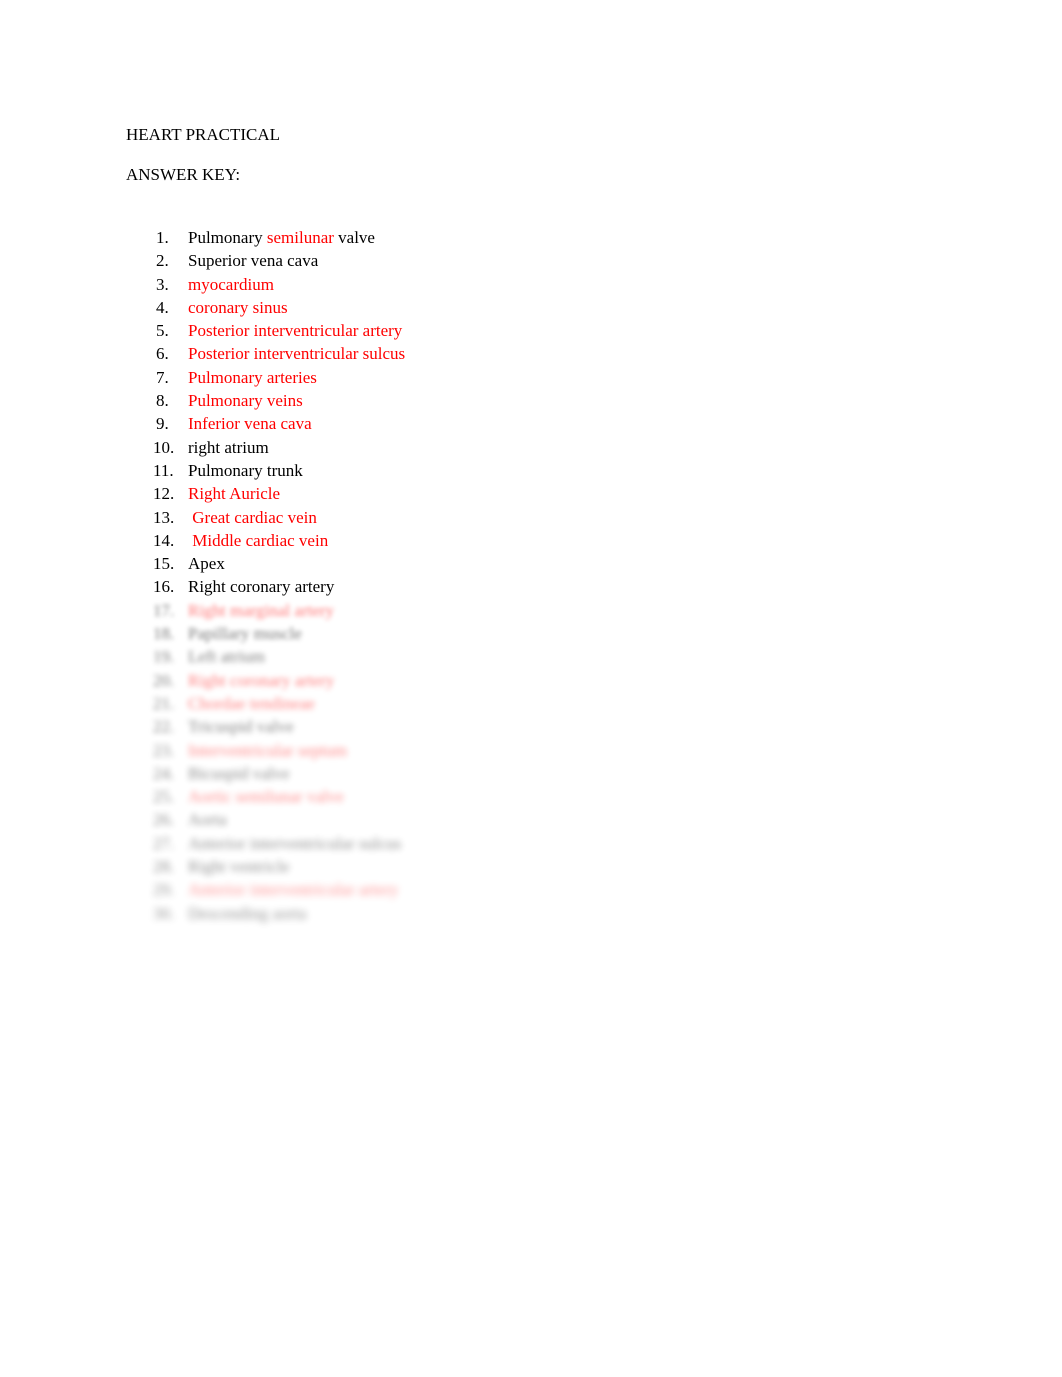 The height and width of the screenshot is (1377, 1062). I want to click on list-item-text: Anterior interventricular sulcus, so click(294, 843).